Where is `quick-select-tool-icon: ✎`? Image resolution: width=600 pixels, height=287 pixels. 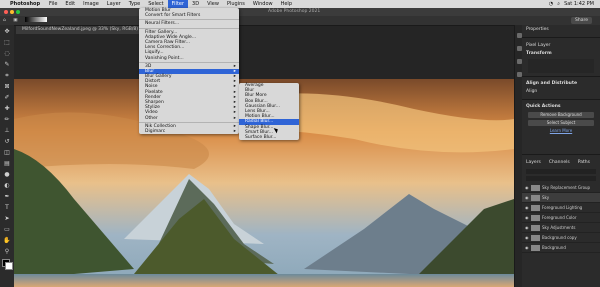
quick-select-tool-icon: ✎ is located at coordinates (7, 65).